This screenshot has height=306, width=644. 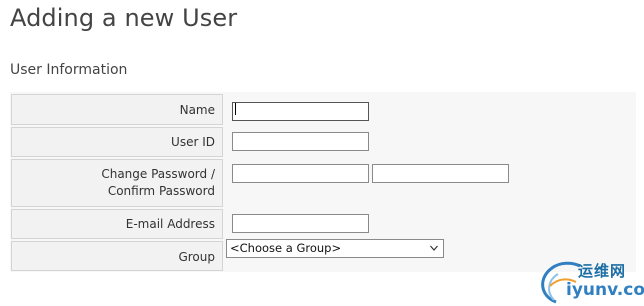 I want to click on user-id-label-cell: User ID, so click(x=117, y=142).